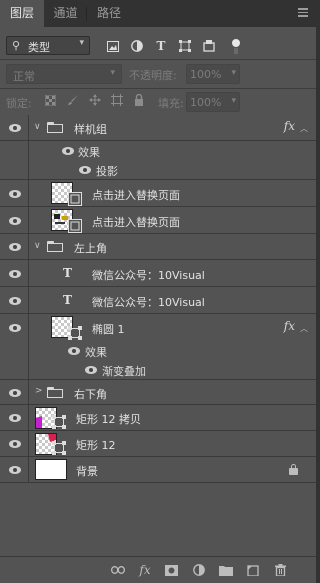 This screenshot has height=583, width=320. Describe the element at coordinates (158, 444) in the screenshot. I see `layer-row-shape: 矩形 12` at that location.